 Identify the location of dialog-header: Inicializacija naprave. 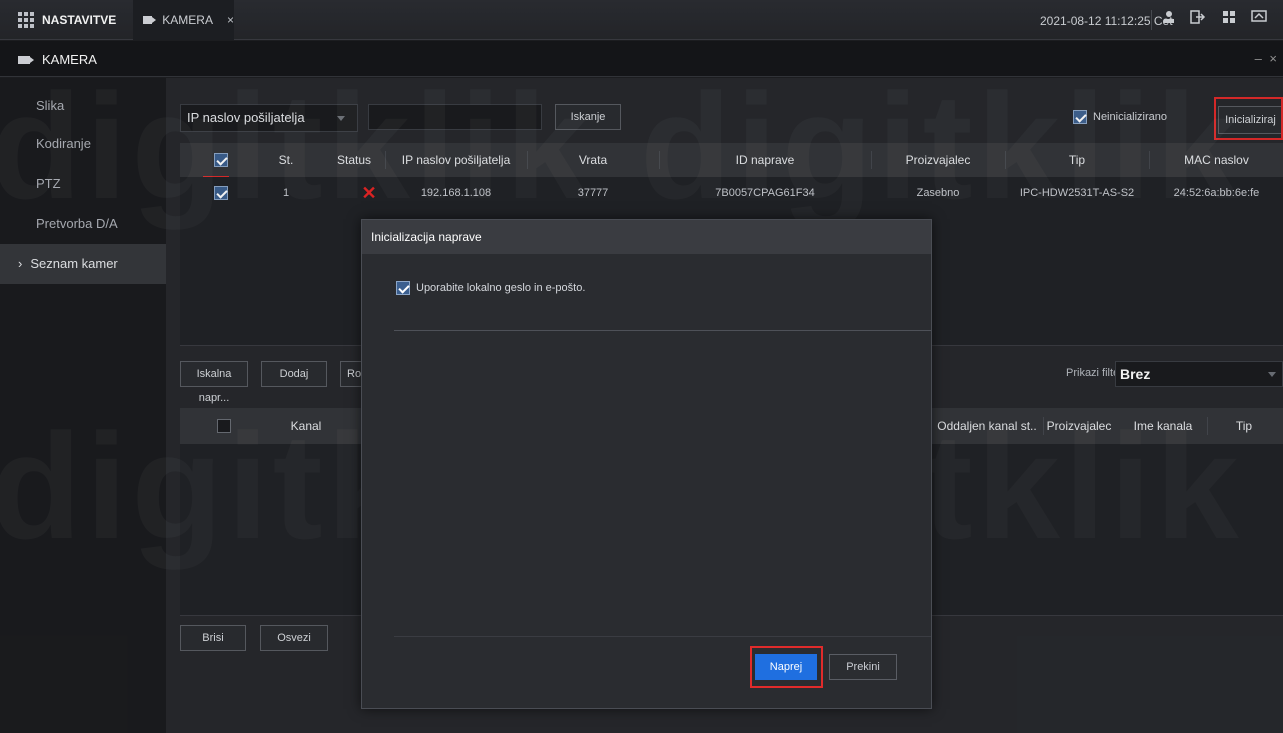
(646, 237).